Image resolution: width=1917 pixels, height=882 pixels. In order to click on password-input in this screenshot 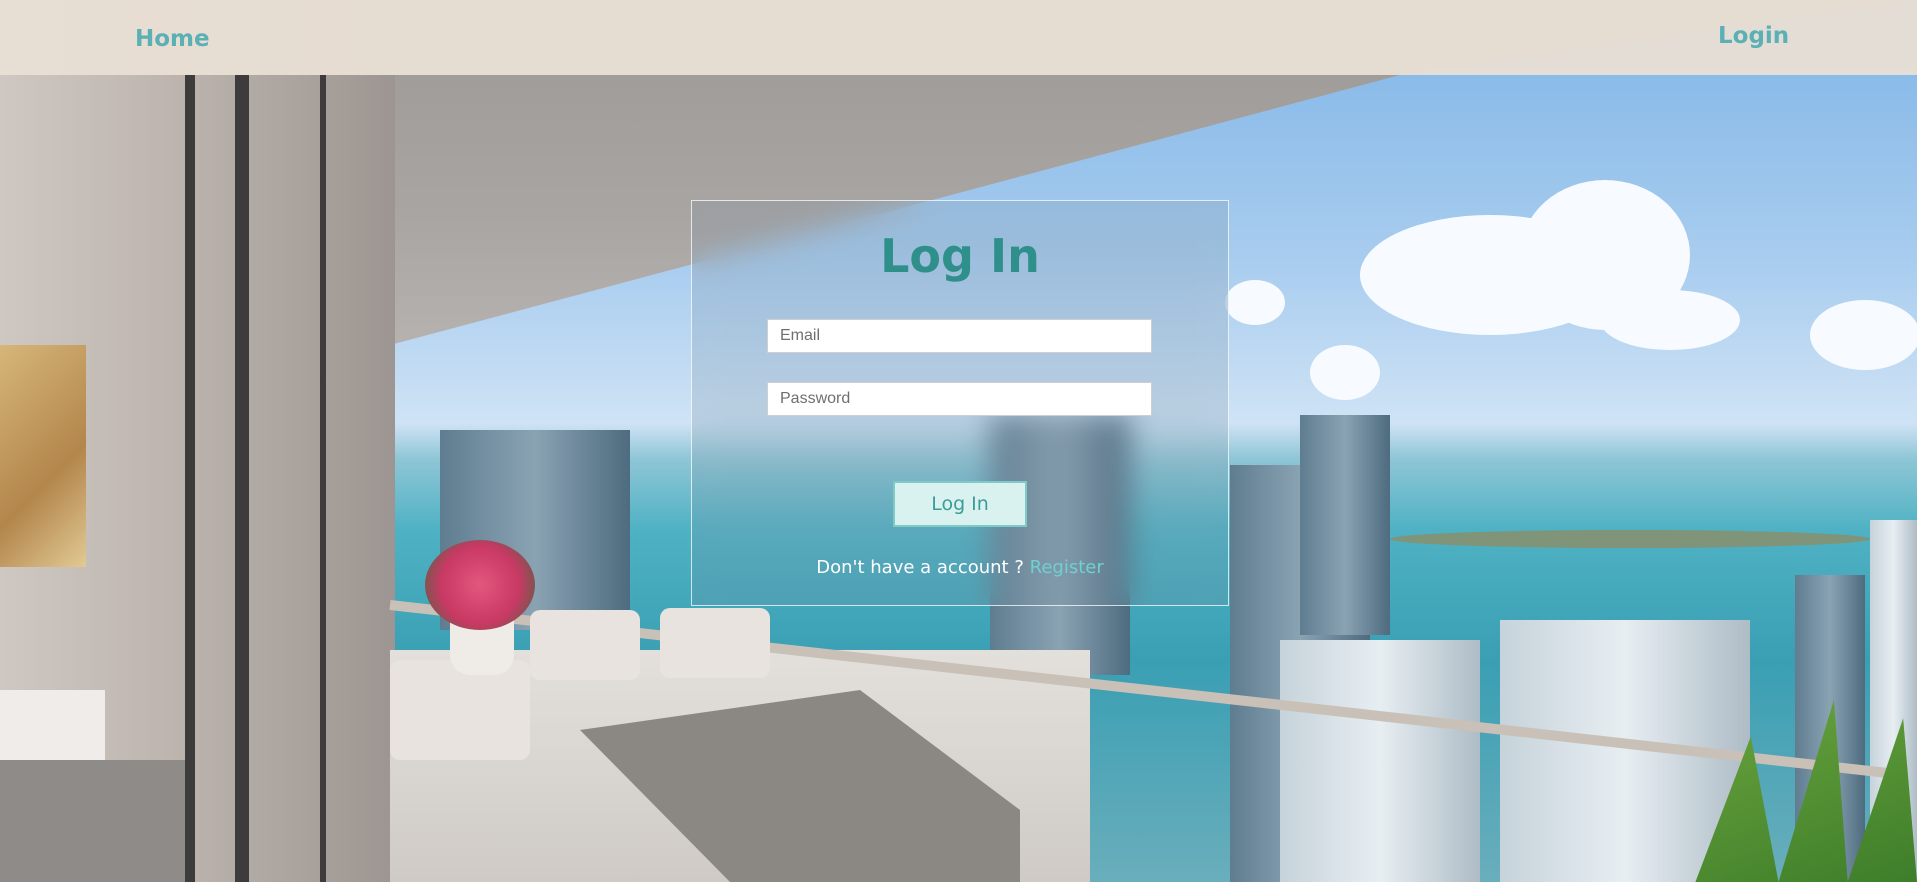, I will do `click(959, 399)`.